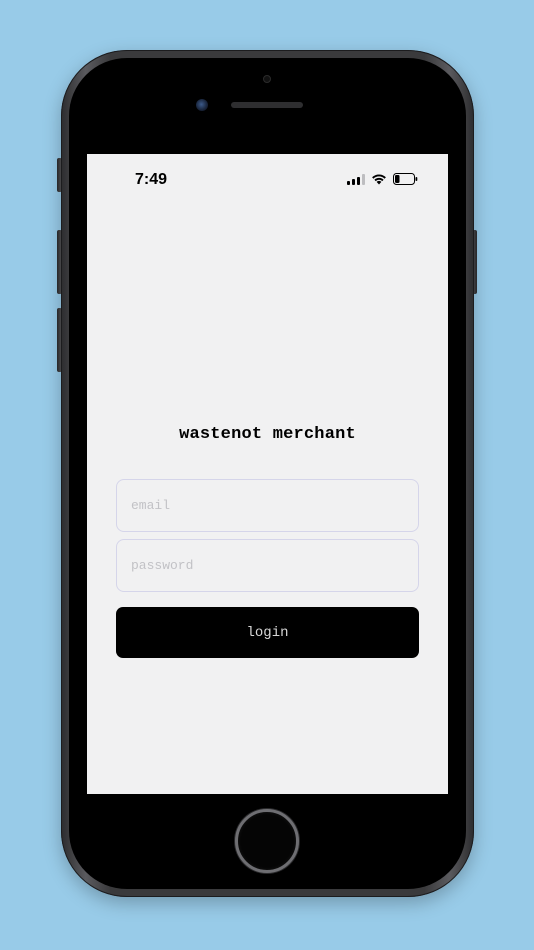 The height and width of the screenshot is (950, 534). Describe the element at coordinates (267, 841) in the screenshot. I see `home-button` at that location.